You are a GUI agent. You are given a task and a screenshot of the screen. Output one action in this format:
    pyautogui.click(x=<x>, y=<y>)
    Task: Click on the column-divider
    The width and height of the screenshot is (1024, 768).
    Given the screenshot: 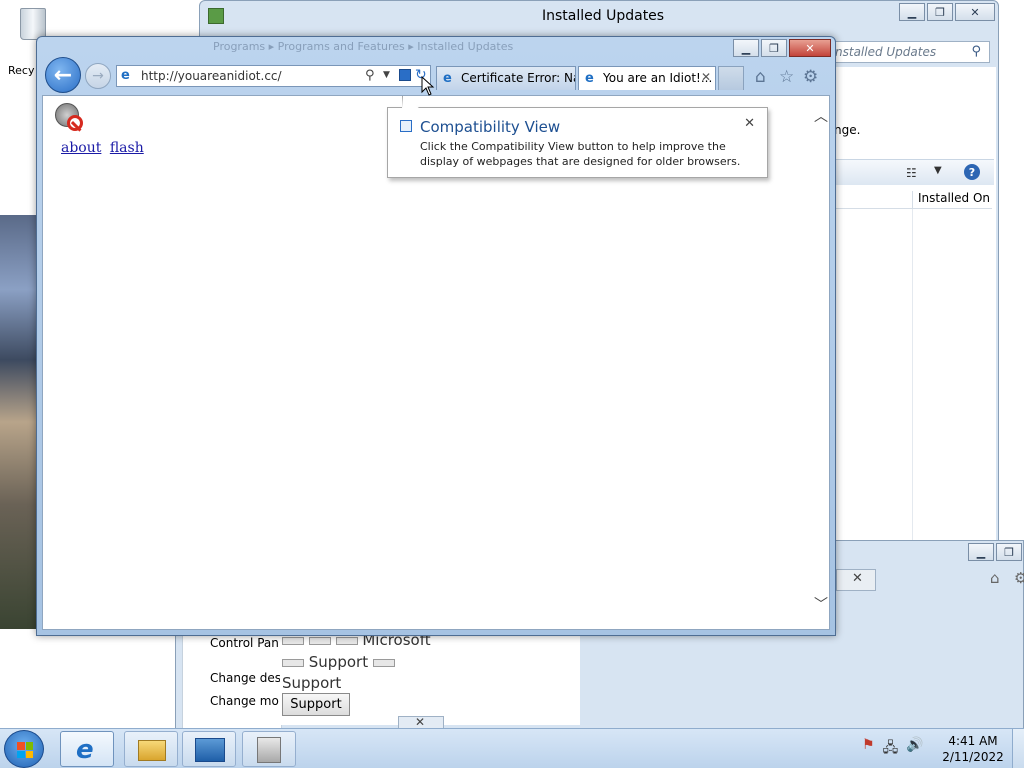 What is the action you would take?
    pyautogui.click(x=912, y=379)
    